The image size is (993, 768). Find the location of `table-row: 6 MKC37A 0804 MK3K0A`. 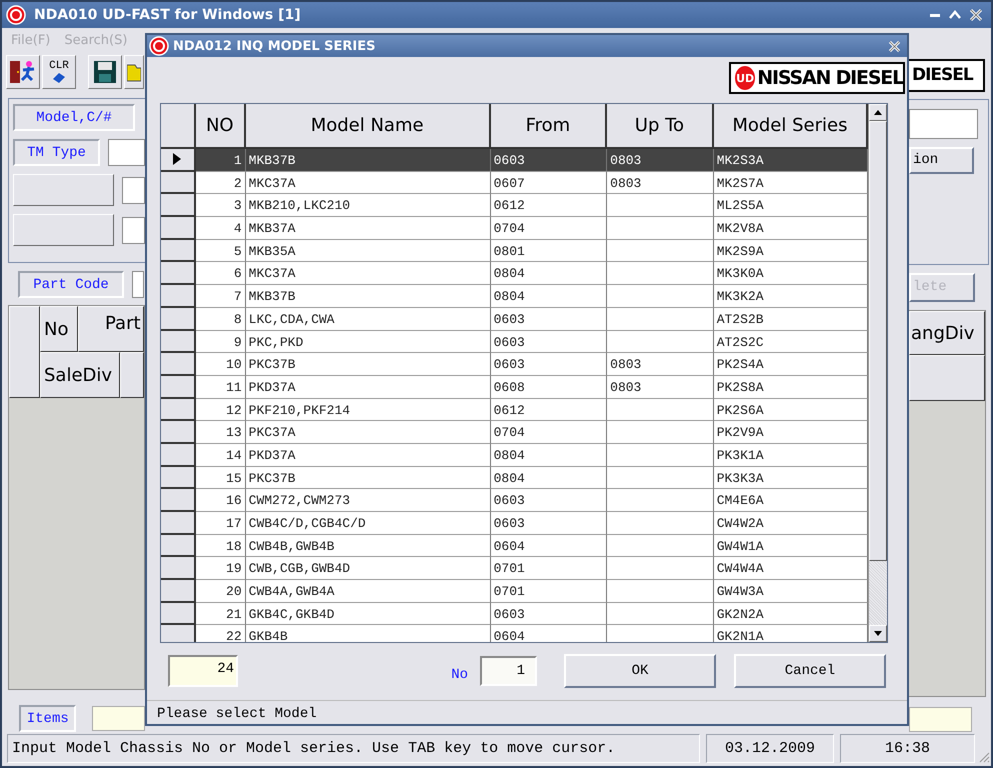

table-row: 6 MKC37A 0804 MK3K0A is located at coordinates (514, 274).